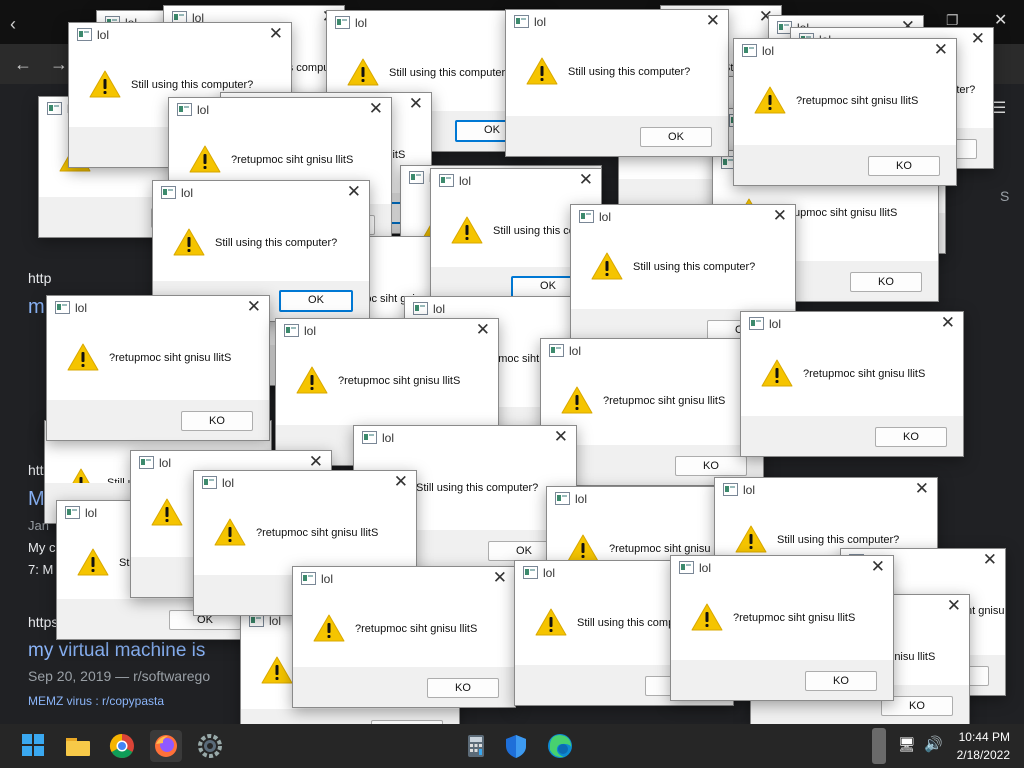 The height and width of the screenshot is (768, 1024). I want to click on start-icon, so click(34, 746).